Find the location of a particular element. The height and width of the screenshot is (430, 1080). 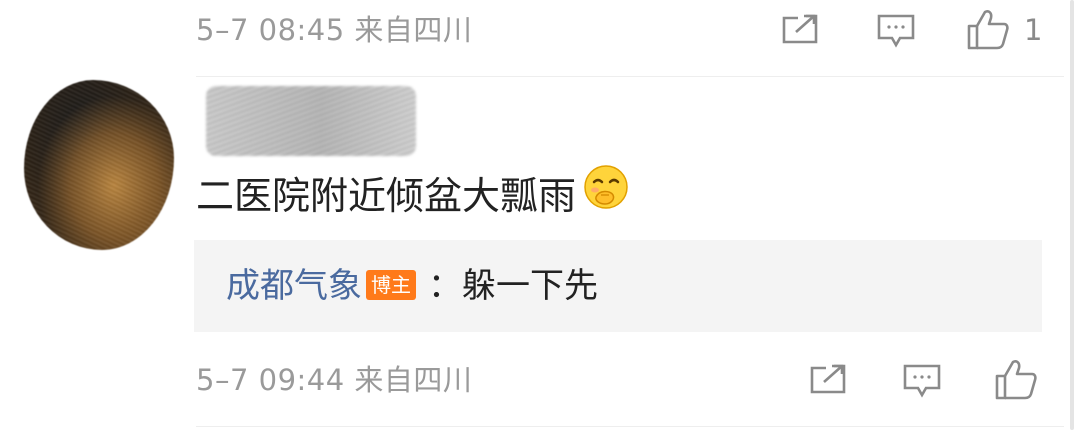

reply-username: 成都气象 is located at coordinates (294, 286).